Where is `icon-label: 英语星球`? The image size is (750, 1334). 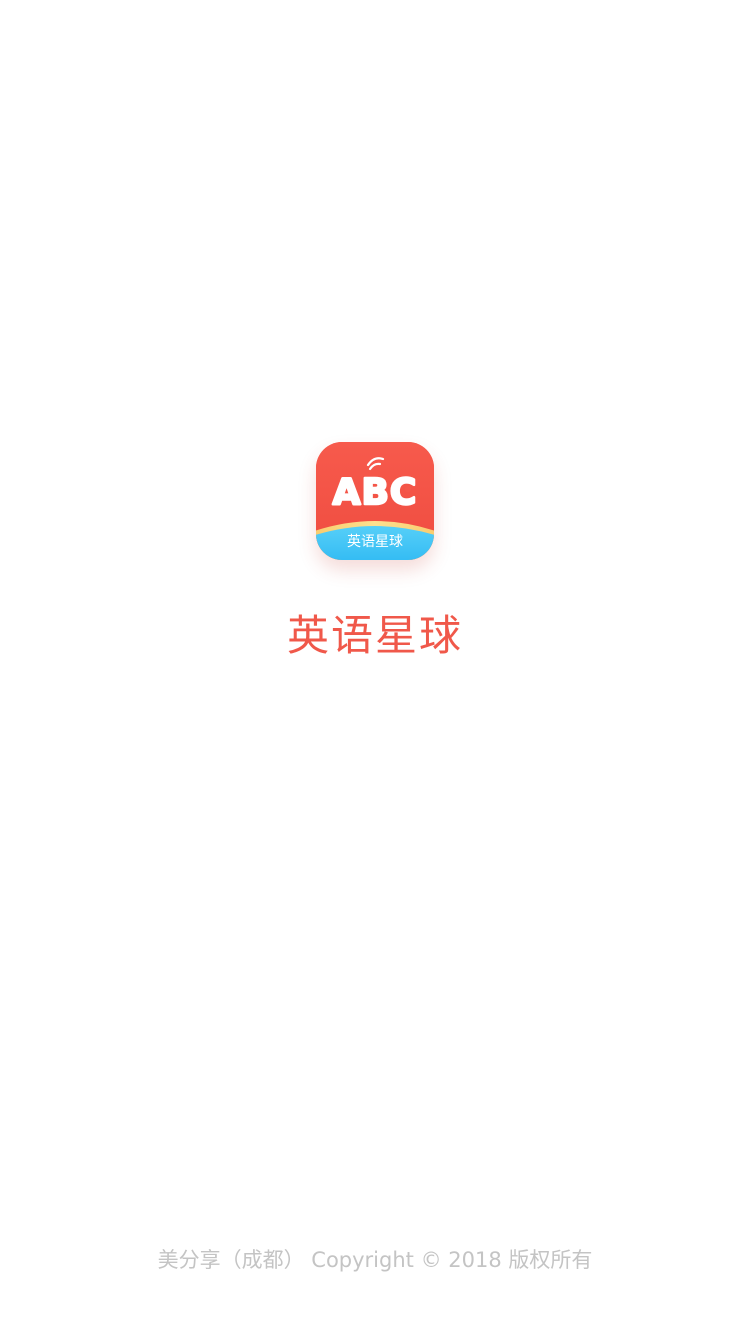
icon-label: 英语星球 is located at coordinates (375, 541).